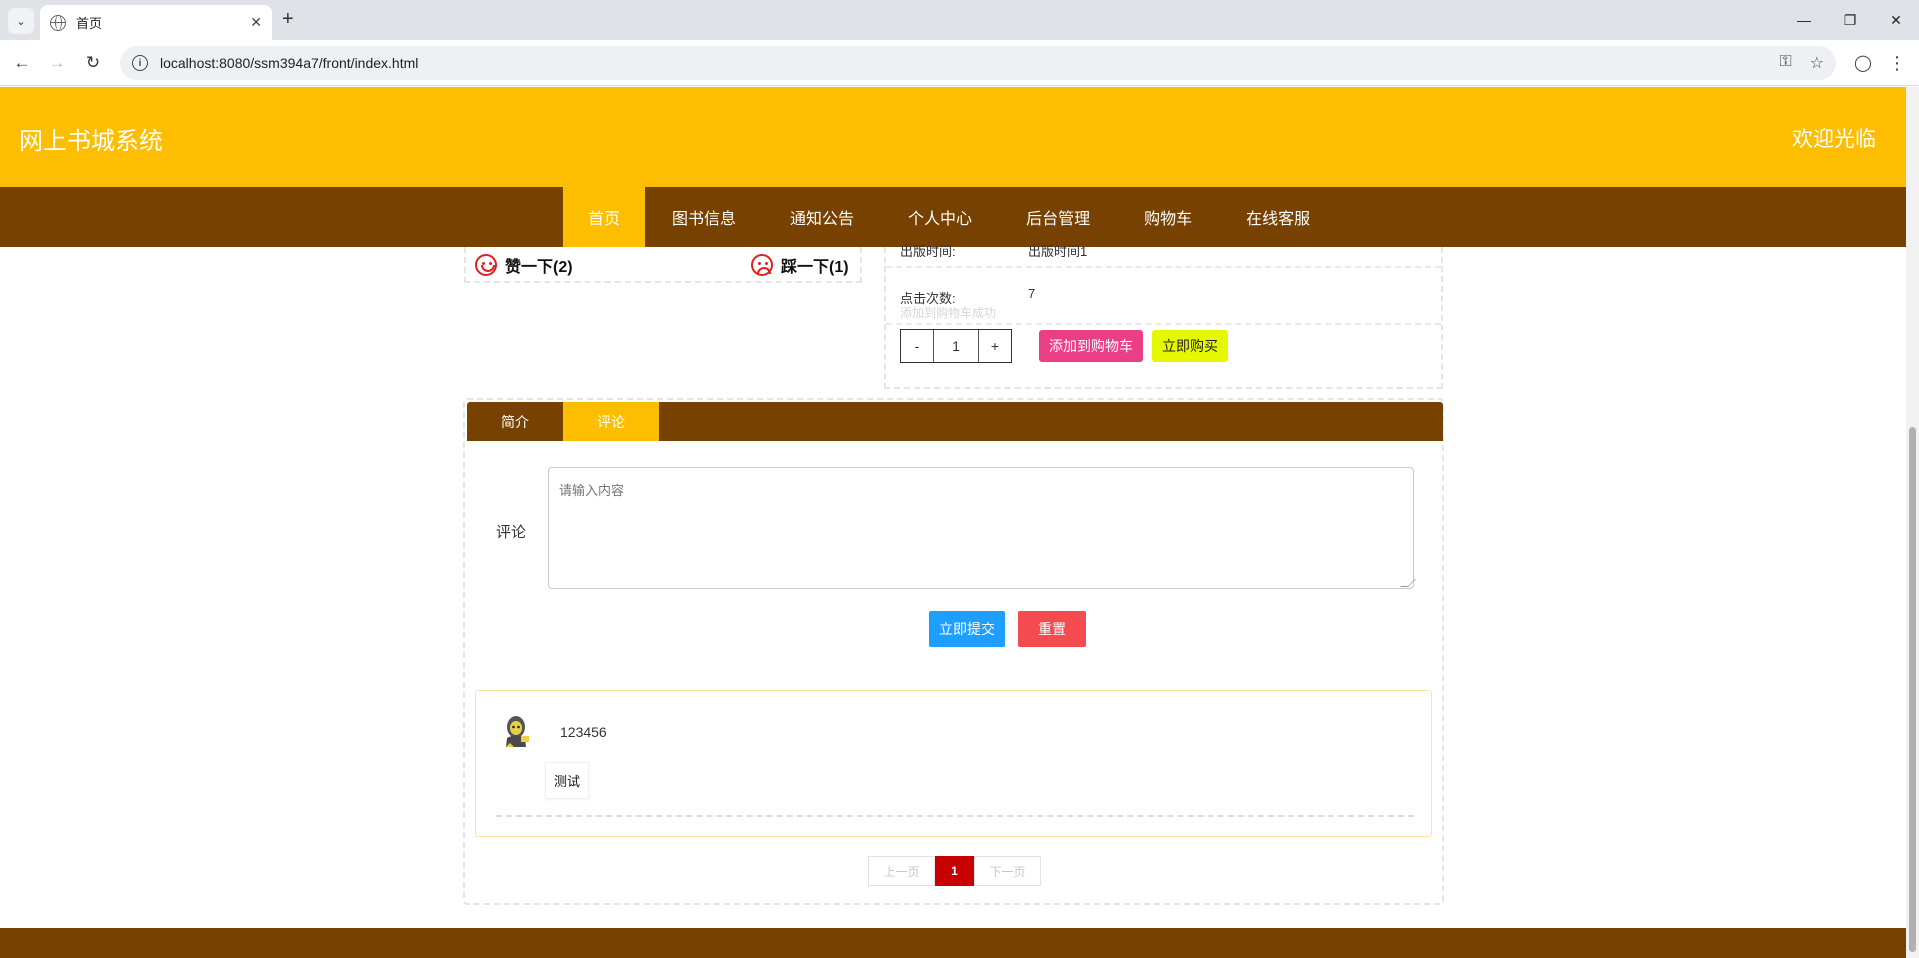 The width and height of the screenshot is (1919, 958). I want to click on back-arrow-icon: ←, so click(22, 63).